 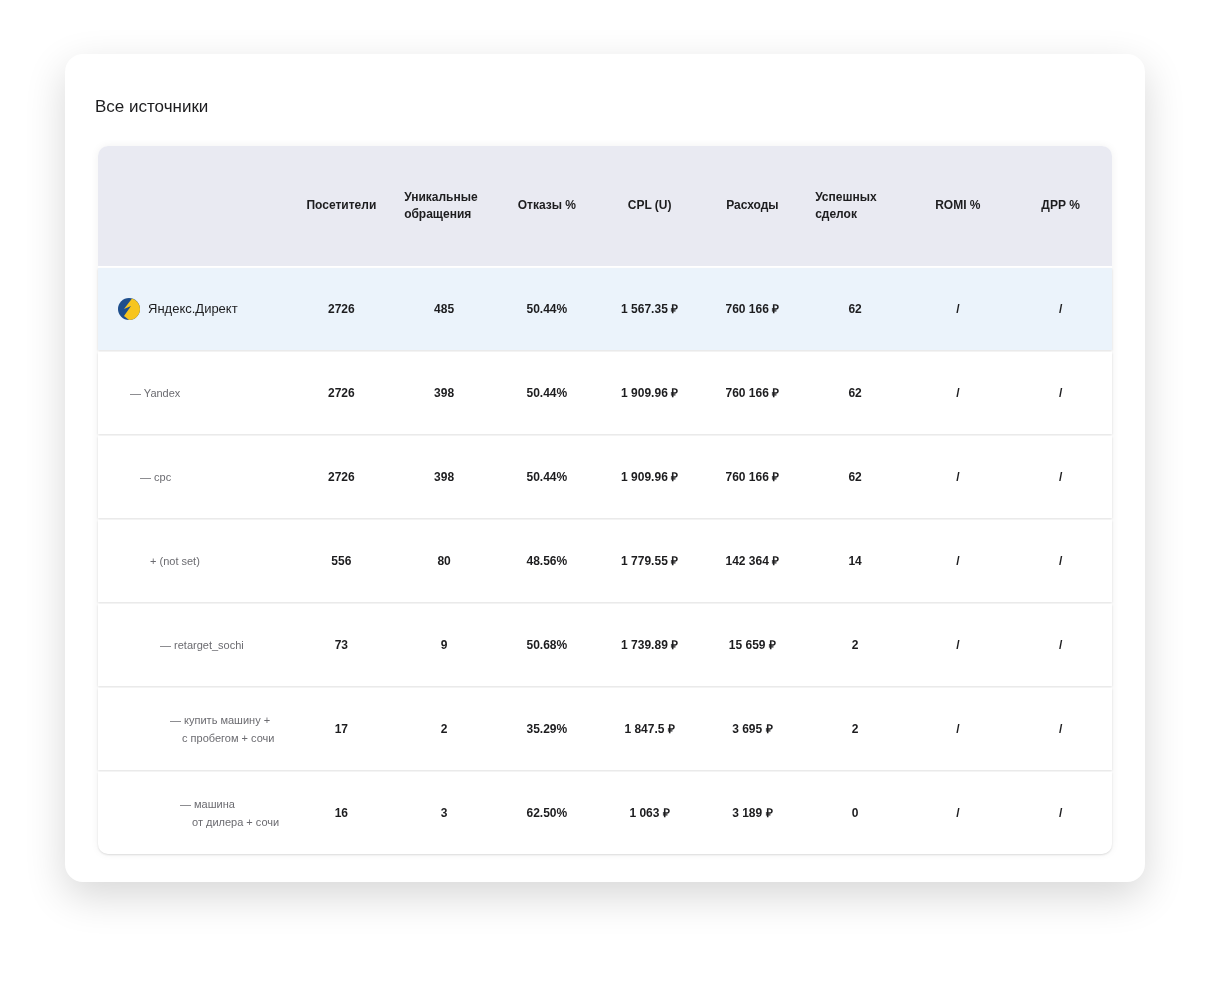 What do you see at coordinates (650, 561) in the screenshot?
I see `table-cell-text: 1 779.55 ₽` at bounding box center [650, 561].